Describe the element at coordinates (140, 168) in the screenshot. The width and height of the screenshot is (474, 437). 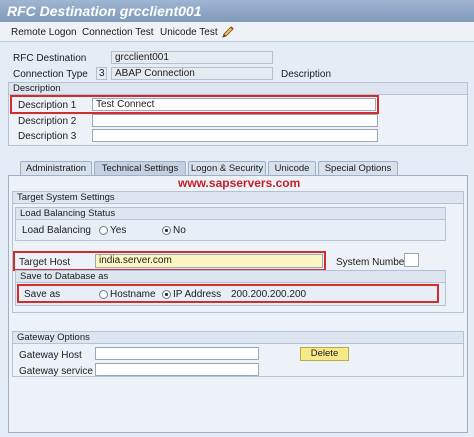
I see `tab-technical-settings: Technical Settings` at that location.